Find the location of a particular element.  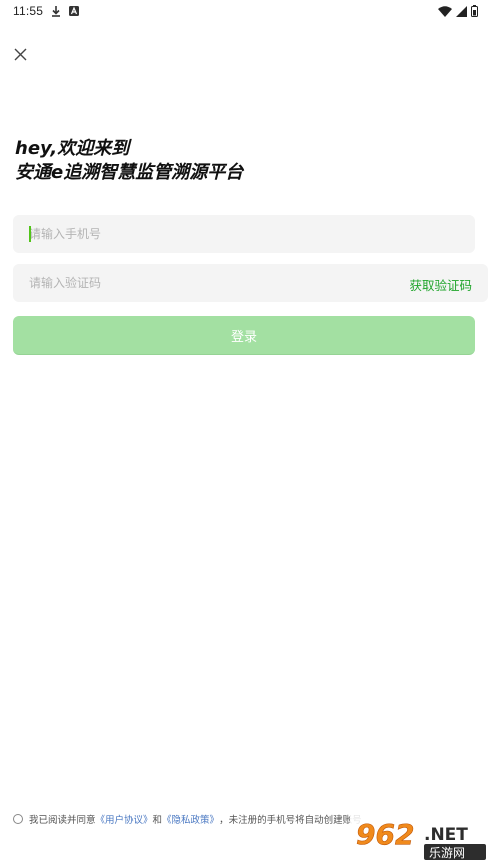

app-notification-icon is located at coordinates (74, 11).